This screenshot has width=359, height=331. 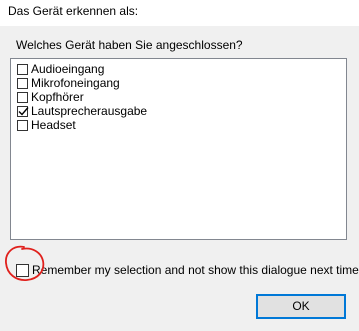 I want to click on device-item-label: Lautsprecherausgabe, so click(x=89, y=111).